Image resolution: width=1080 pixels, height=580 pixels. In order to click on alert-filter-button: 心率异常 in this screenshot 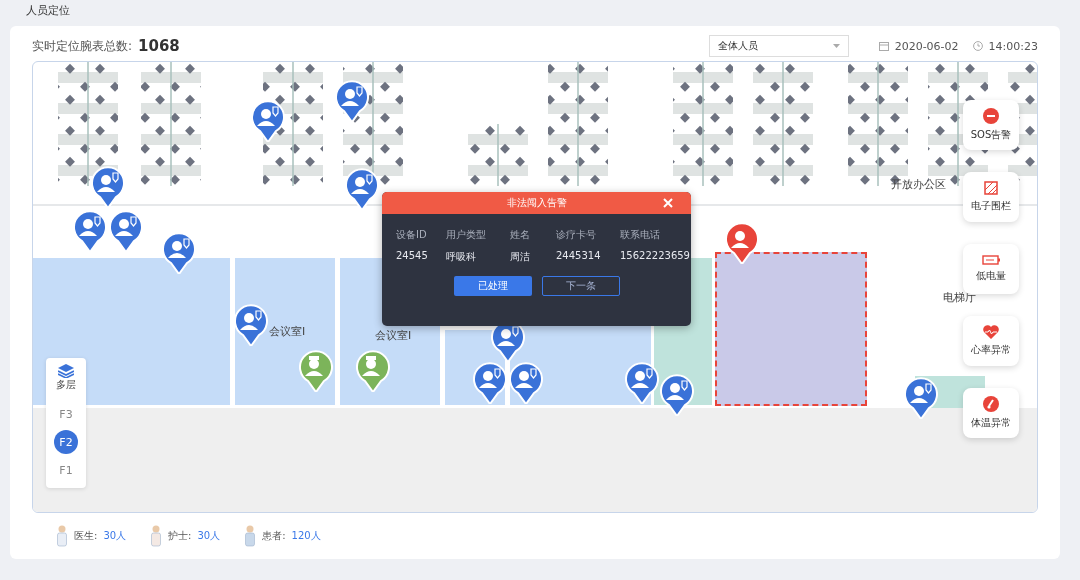, I will do `click(991, 341)`.